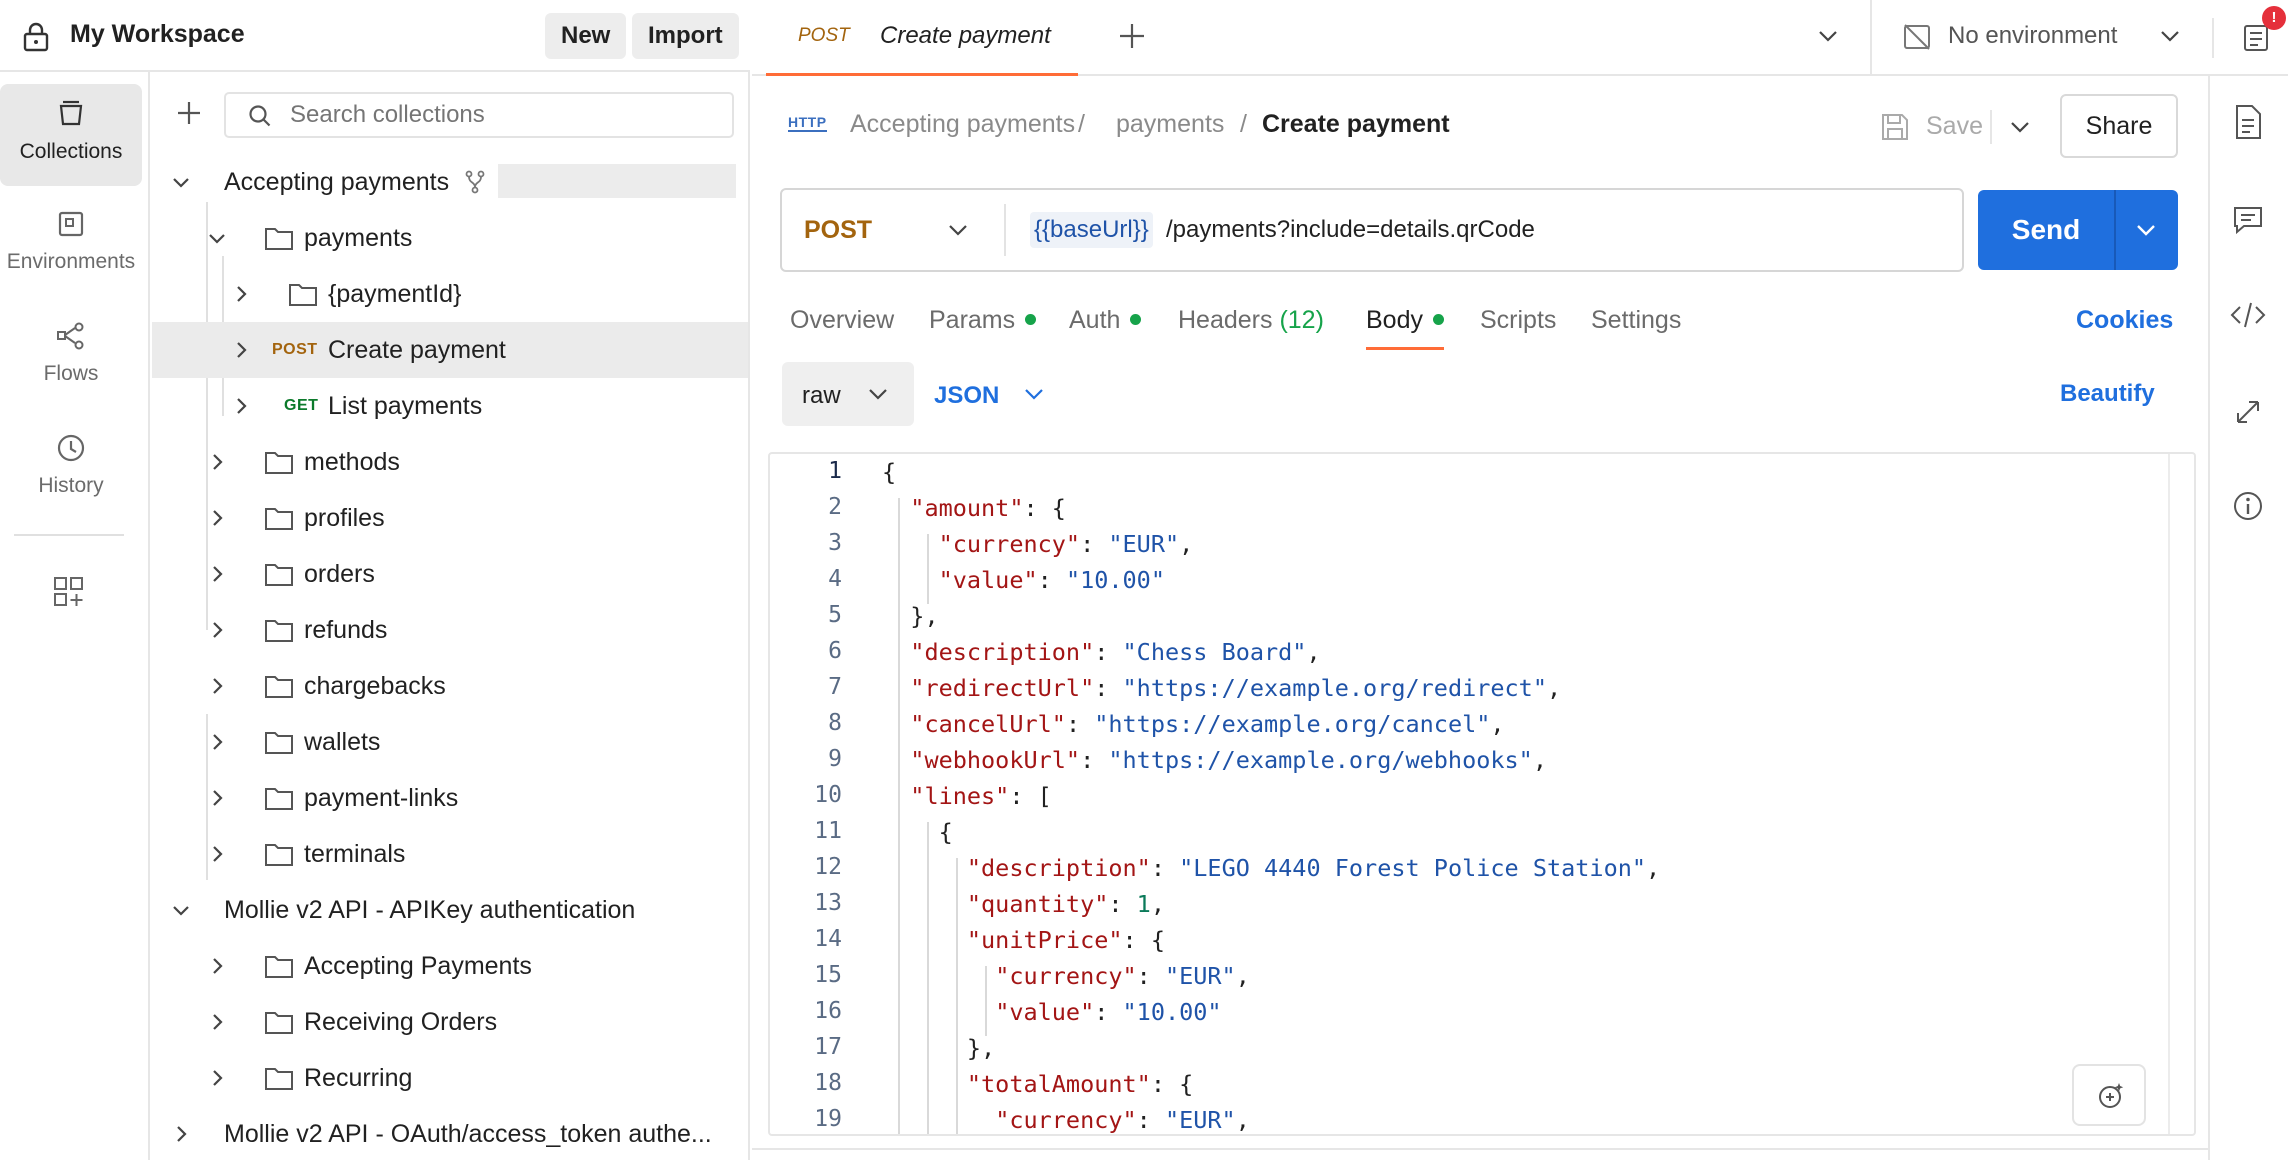 This screenshot has height=1160, width=2288. Describe the element at coordinates (355, 853) in the screenshot. I see `tree-item-label: terminals` at that location.